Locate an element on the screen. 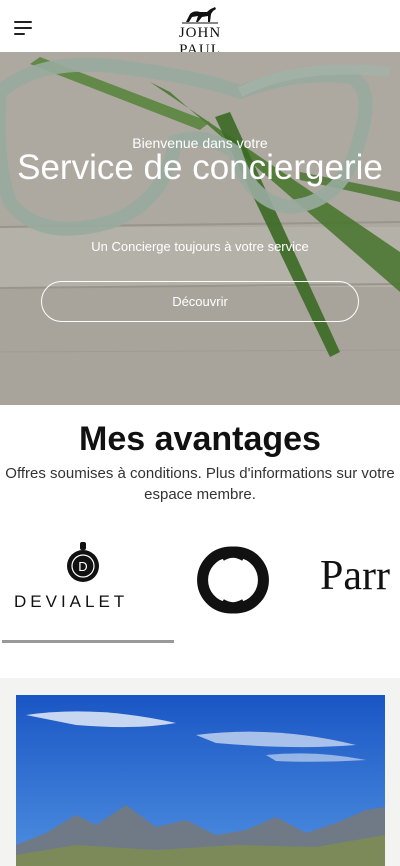 Image resolution: width=400 pixels, height=866 pixels. john-paul-logo: JOHN PAUL is located at coordinates (200, 31).